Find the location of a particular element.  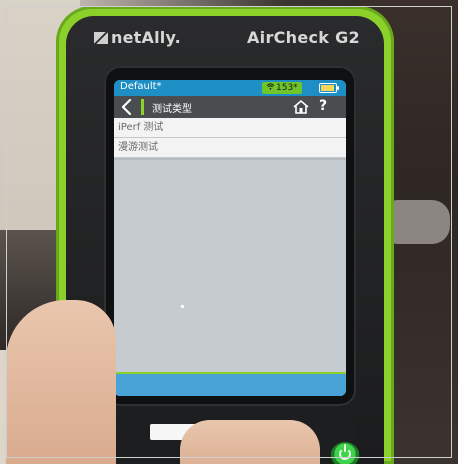

model-name: AirCheck G2 is located at coordinates (303, 37).